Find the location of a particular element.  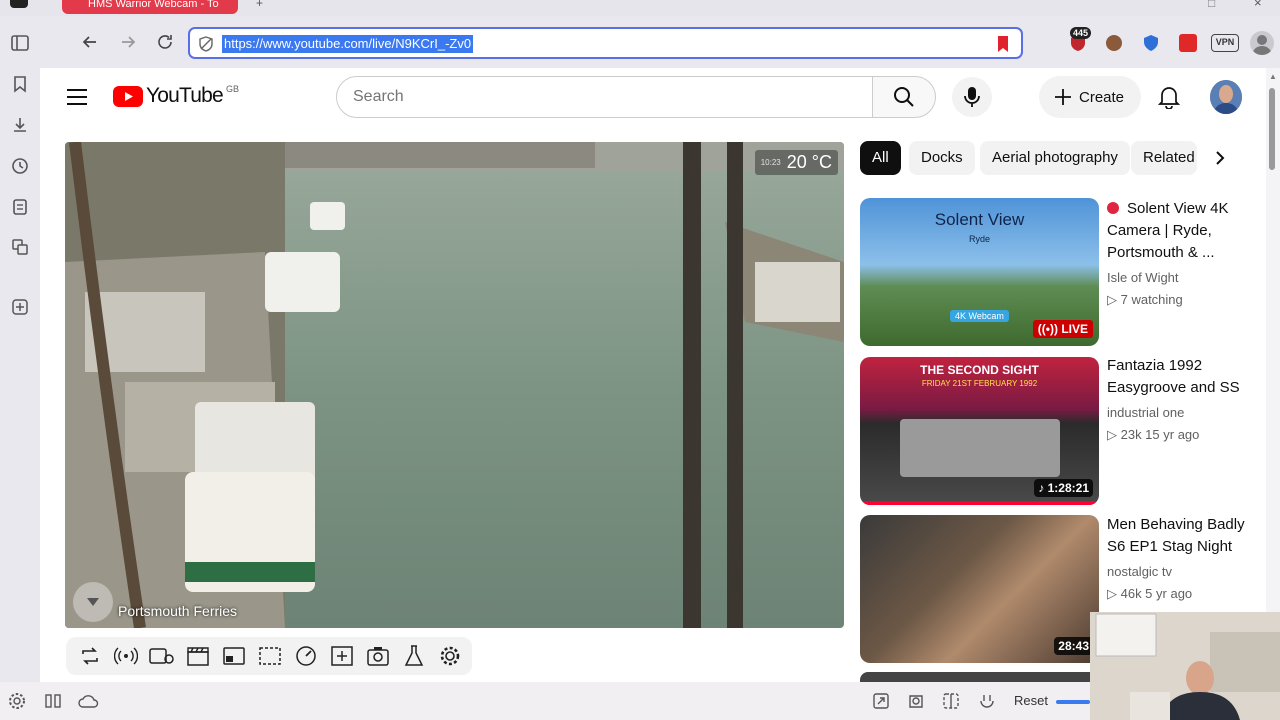

shield-extension-icon is located at coordinates (1151, 45).